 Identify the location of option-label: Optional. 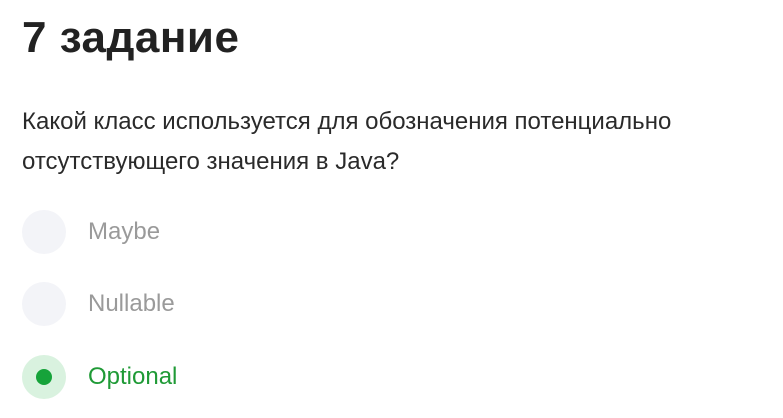
(133, 376).